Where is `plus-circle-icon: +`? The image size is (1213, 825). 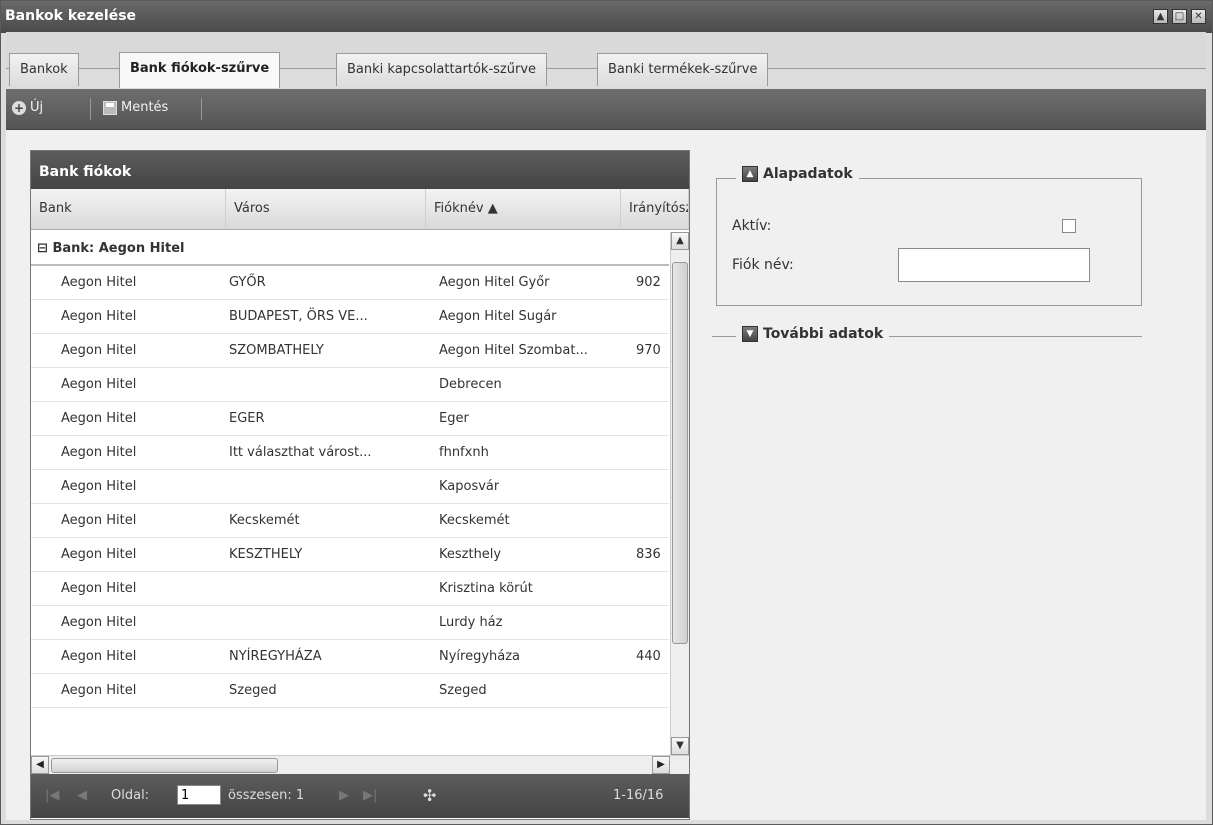
plus-circle-icon: + is located at coordinates (19, 107).